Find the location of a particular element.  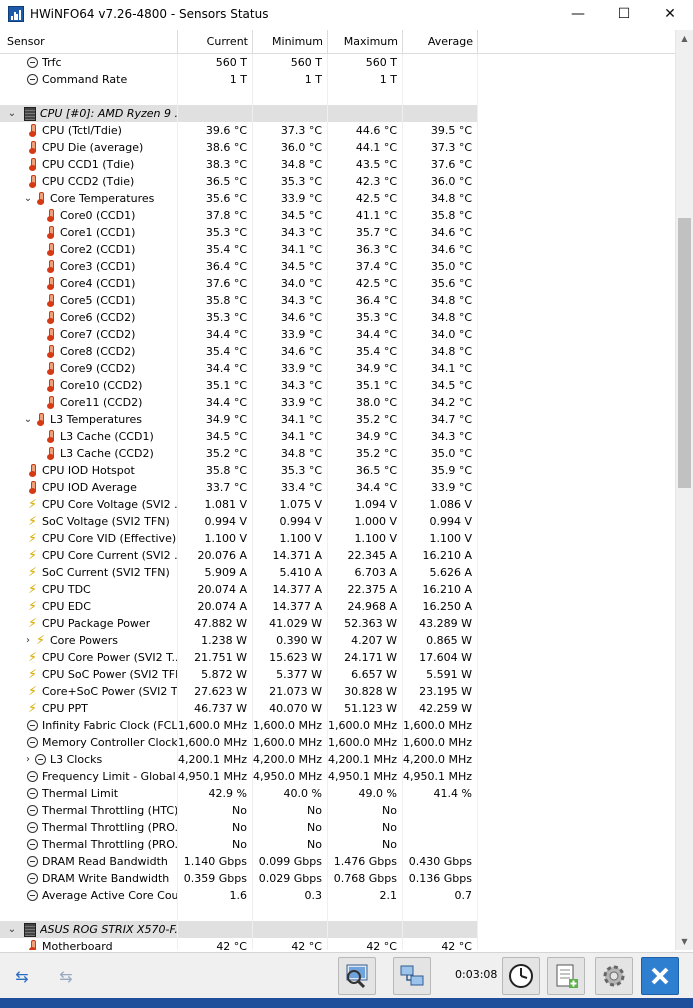

network-button is located at coordinates (412, 976).